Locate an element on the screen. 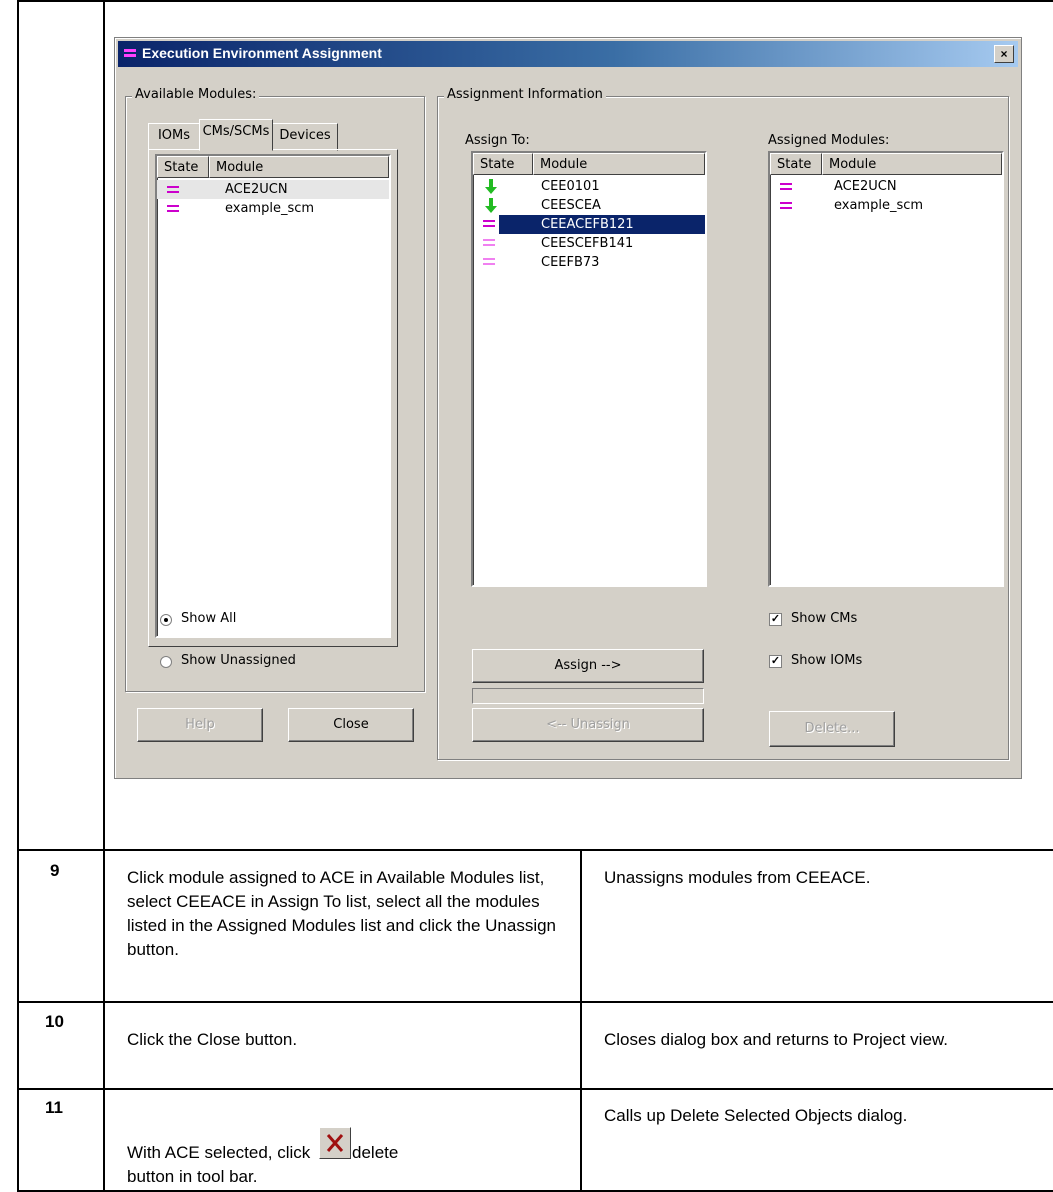  show-cms-label: Show CMs is located at coordinates (824, 618).